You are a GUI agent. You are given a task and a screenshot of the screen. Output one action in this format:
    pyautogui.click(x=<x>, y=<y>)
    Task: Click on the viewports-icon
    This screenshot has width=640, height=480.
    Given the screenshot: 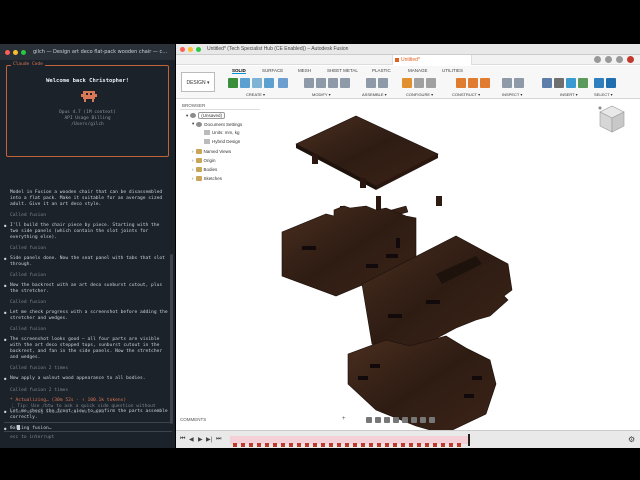 What is the action you would take?
    pyautogui.click(x=432, y=420)
    